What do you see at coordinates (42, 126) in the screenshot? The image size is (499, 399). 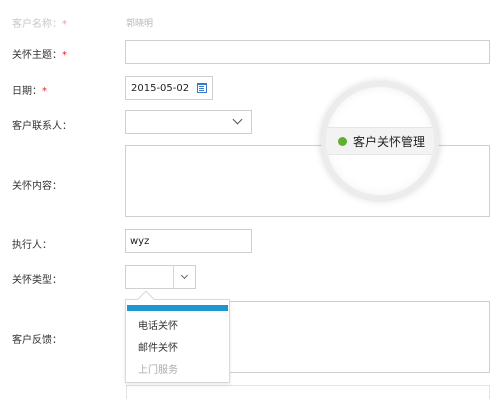 I see `customer-contact-label: 客户联系人：` at bounding box center [42, 126].